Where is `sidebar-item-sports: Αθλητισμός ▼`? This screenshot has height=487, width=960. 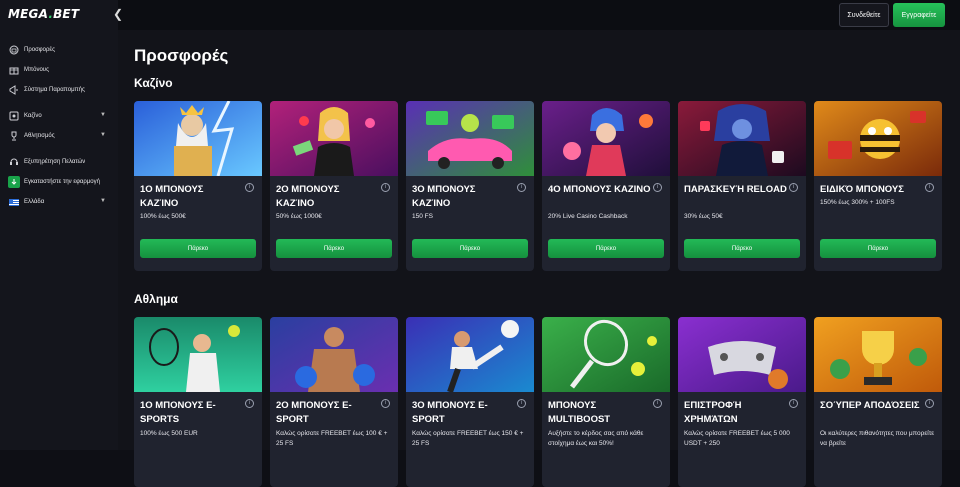
sidebar-item-sports: Αθλητισμός ▼ is located at coordinates (59, 136).